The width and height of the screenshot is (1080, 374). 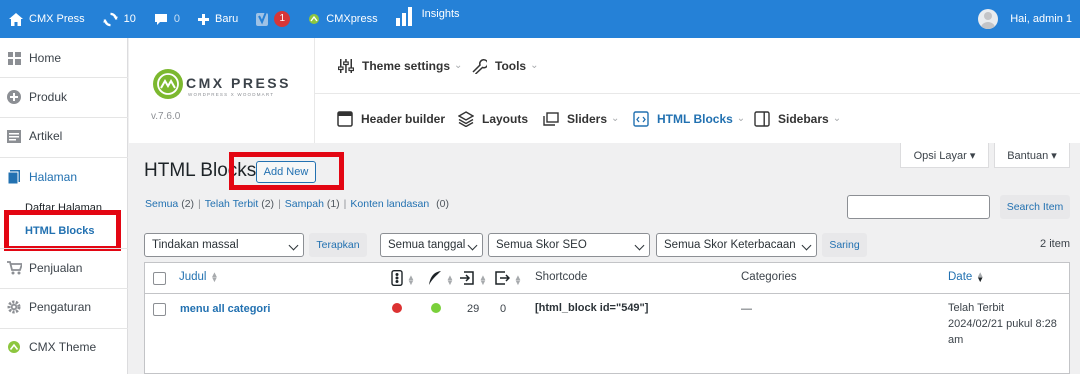 What do you see at coordinates (400, 65) in the screenshot?
I see `nav-theme-settings: Theme settings ⌄` at bounding box center [400, 65].